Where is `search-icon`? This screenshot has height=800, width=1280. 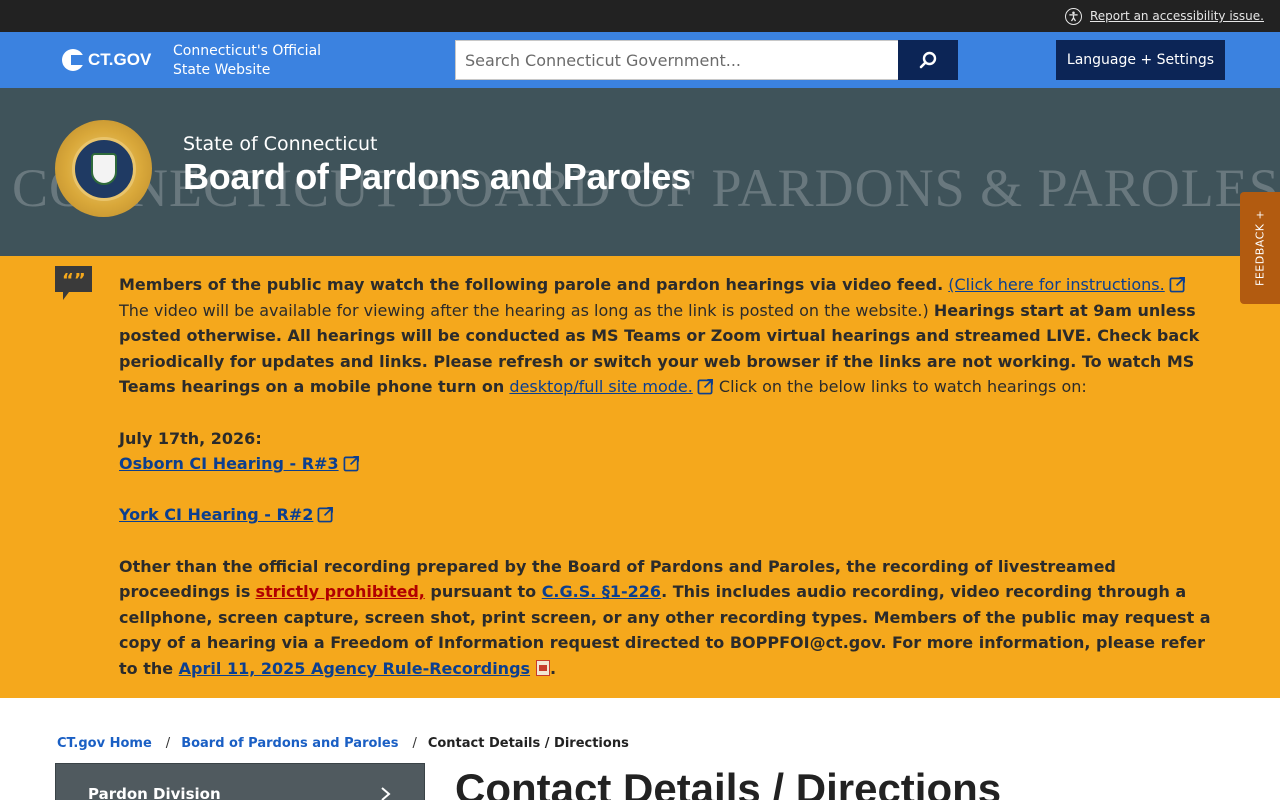 search-icon is located at coordinates (928, 60).